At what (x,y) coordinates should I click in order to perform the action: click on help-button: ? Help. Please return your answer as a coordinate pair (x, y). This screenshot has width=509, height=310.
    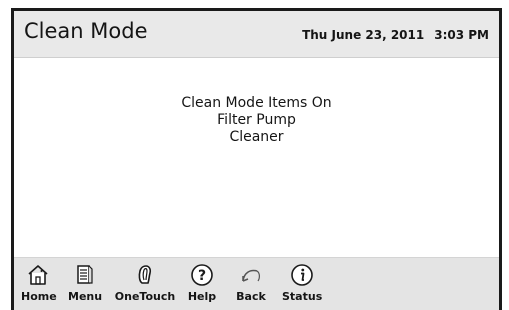
    Looking at the image, I should click on (202, 284).